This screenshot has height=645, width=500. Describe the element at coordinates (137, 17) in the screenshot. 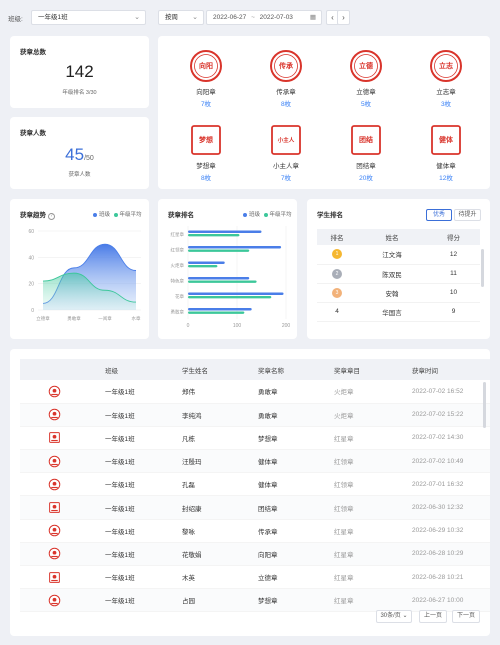

I see `chevron-down-icon: ⌄` at that location.